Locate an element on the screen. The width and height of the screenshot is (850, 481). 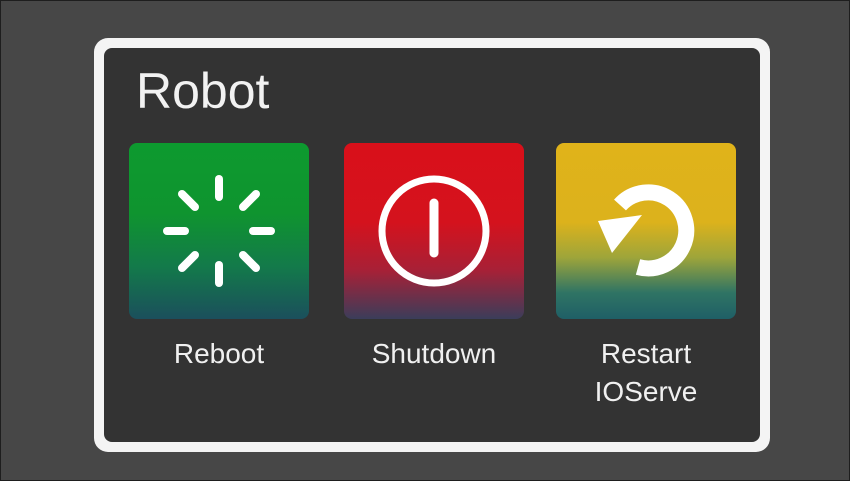
spinner-icon is located at coordinates (219, 231).